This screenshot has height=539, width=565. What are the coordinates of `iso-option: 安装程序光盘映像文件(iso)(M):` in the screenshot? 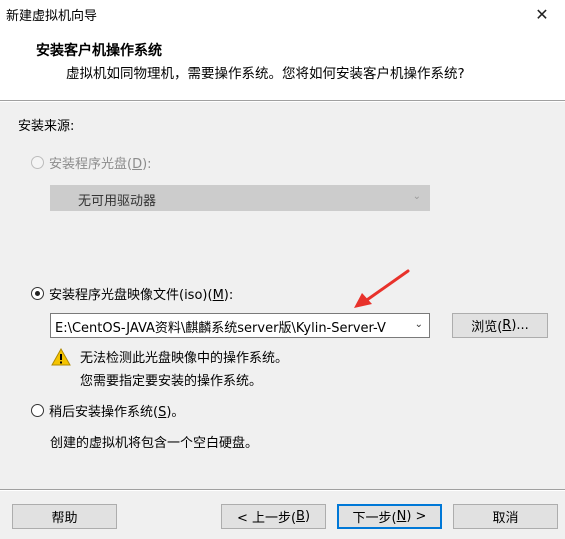 It's located at (132, 293).